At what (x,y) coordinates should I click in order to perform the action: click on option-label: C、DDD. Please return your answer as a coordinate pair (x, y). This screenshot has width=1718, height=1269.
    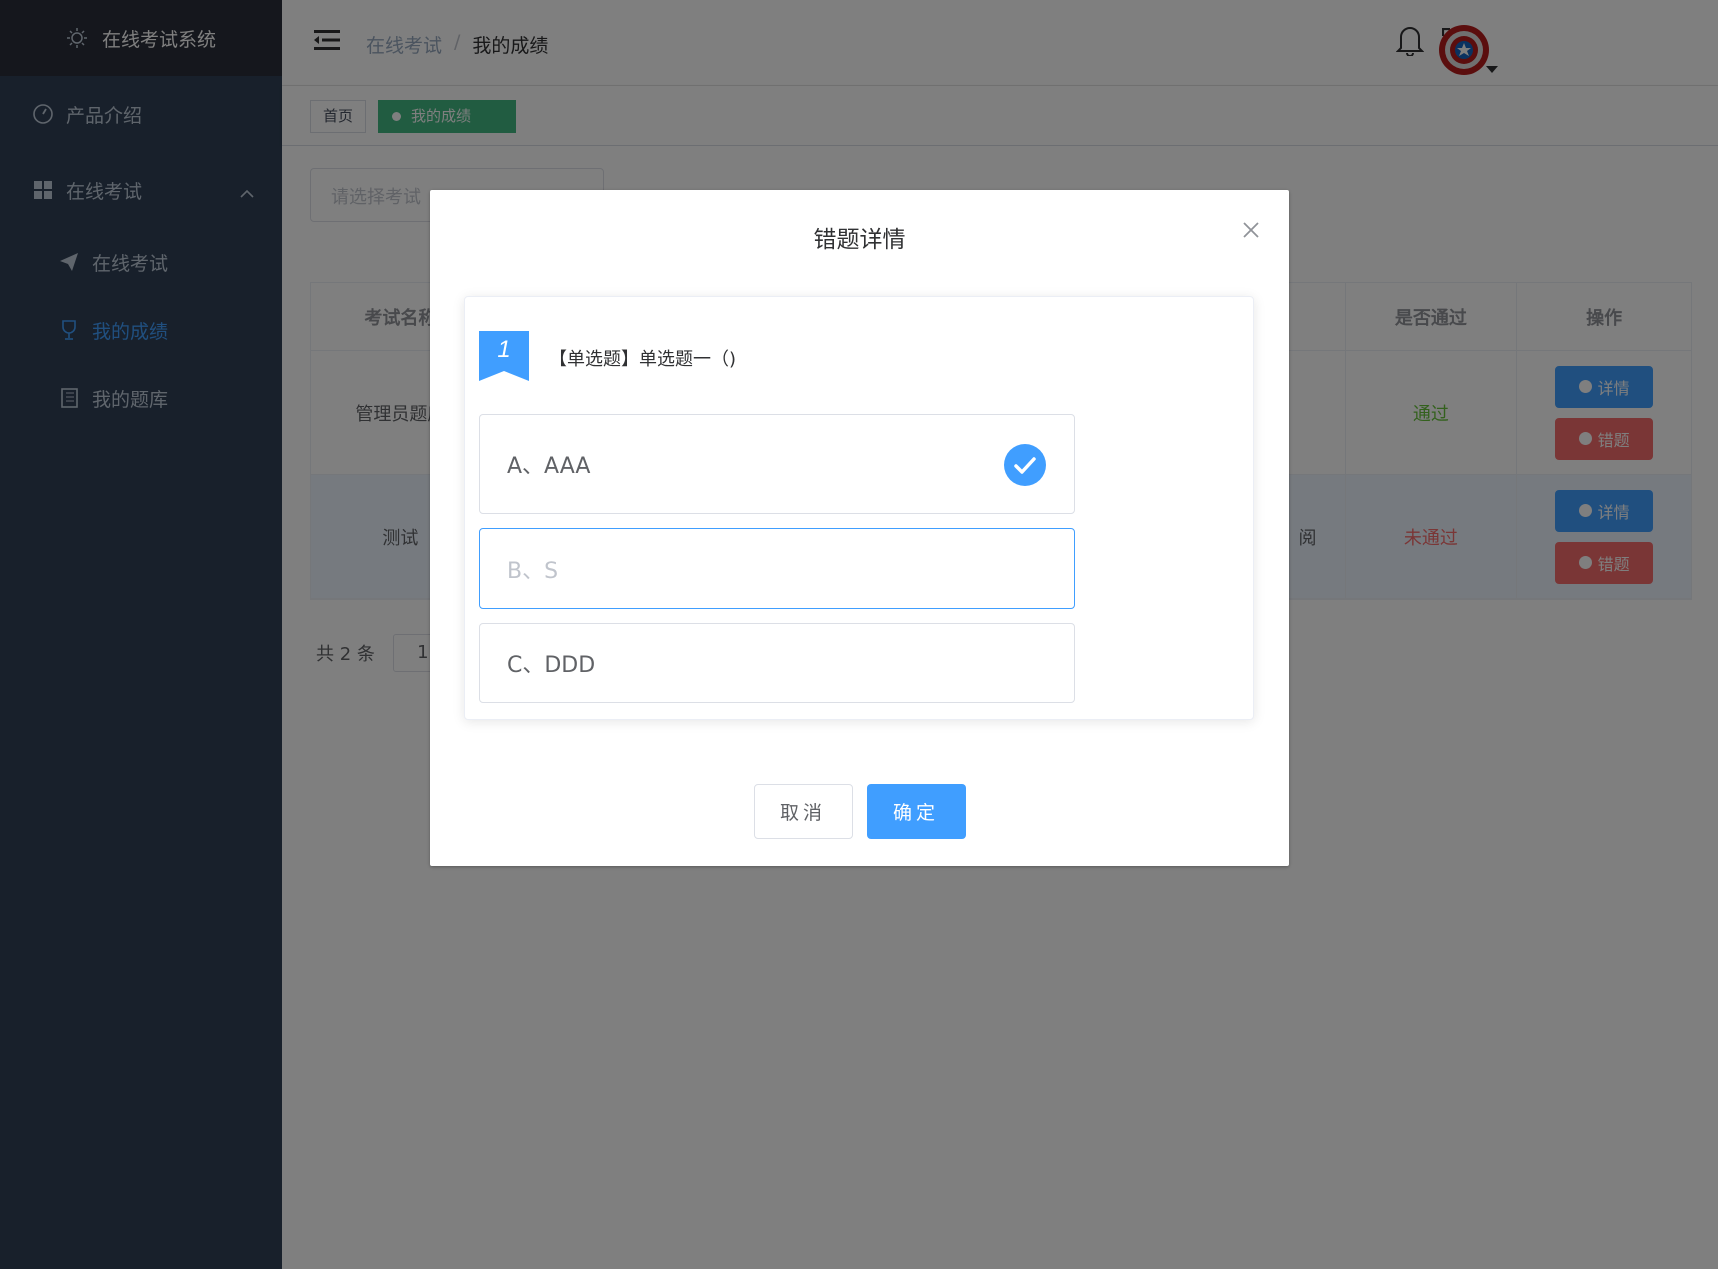
    Looking at the image, I should click on (551, 665).